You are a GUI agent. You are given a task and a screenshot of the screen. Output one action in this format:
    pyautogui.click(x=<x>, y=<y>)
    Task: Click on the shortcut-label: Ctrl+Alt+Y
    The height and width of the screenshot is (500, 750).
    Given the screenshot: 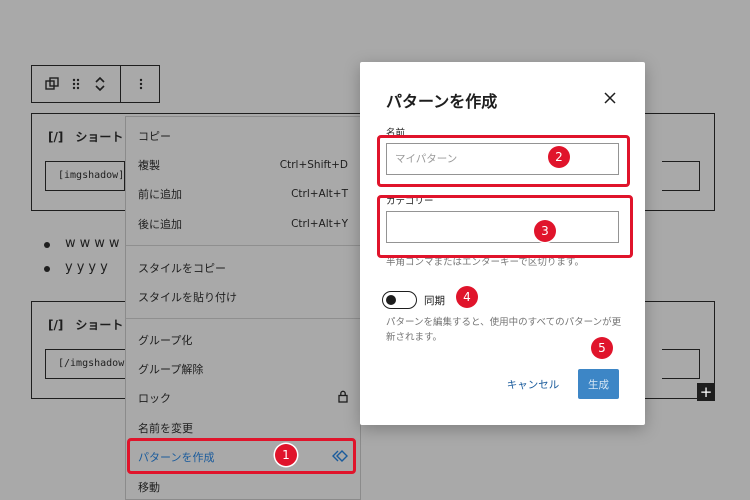 What is the action you would take?
    pyautogui.click(x=319, y=224)
    